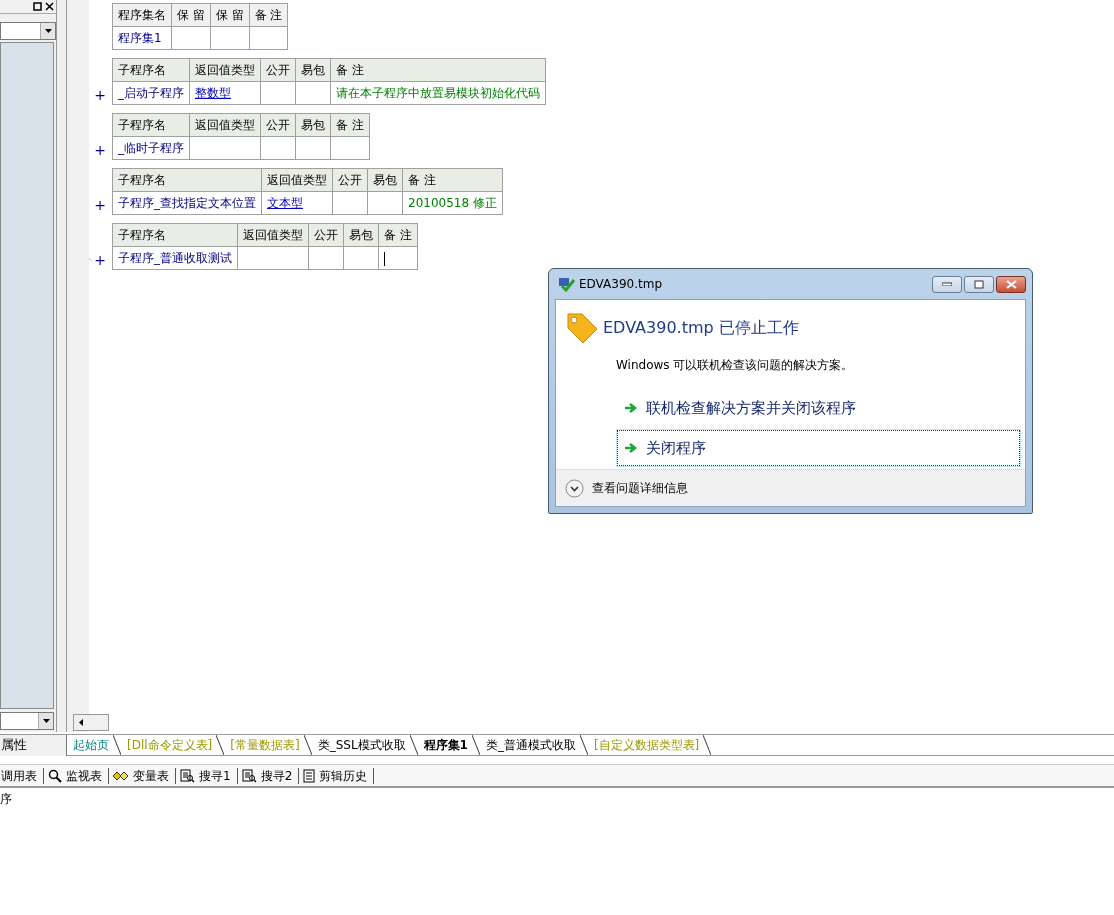 This screenshot has width=1114, height=915. Describe the element at coordinates (121, 775) in the screenshot. I see `diamonds-icon` at that location.